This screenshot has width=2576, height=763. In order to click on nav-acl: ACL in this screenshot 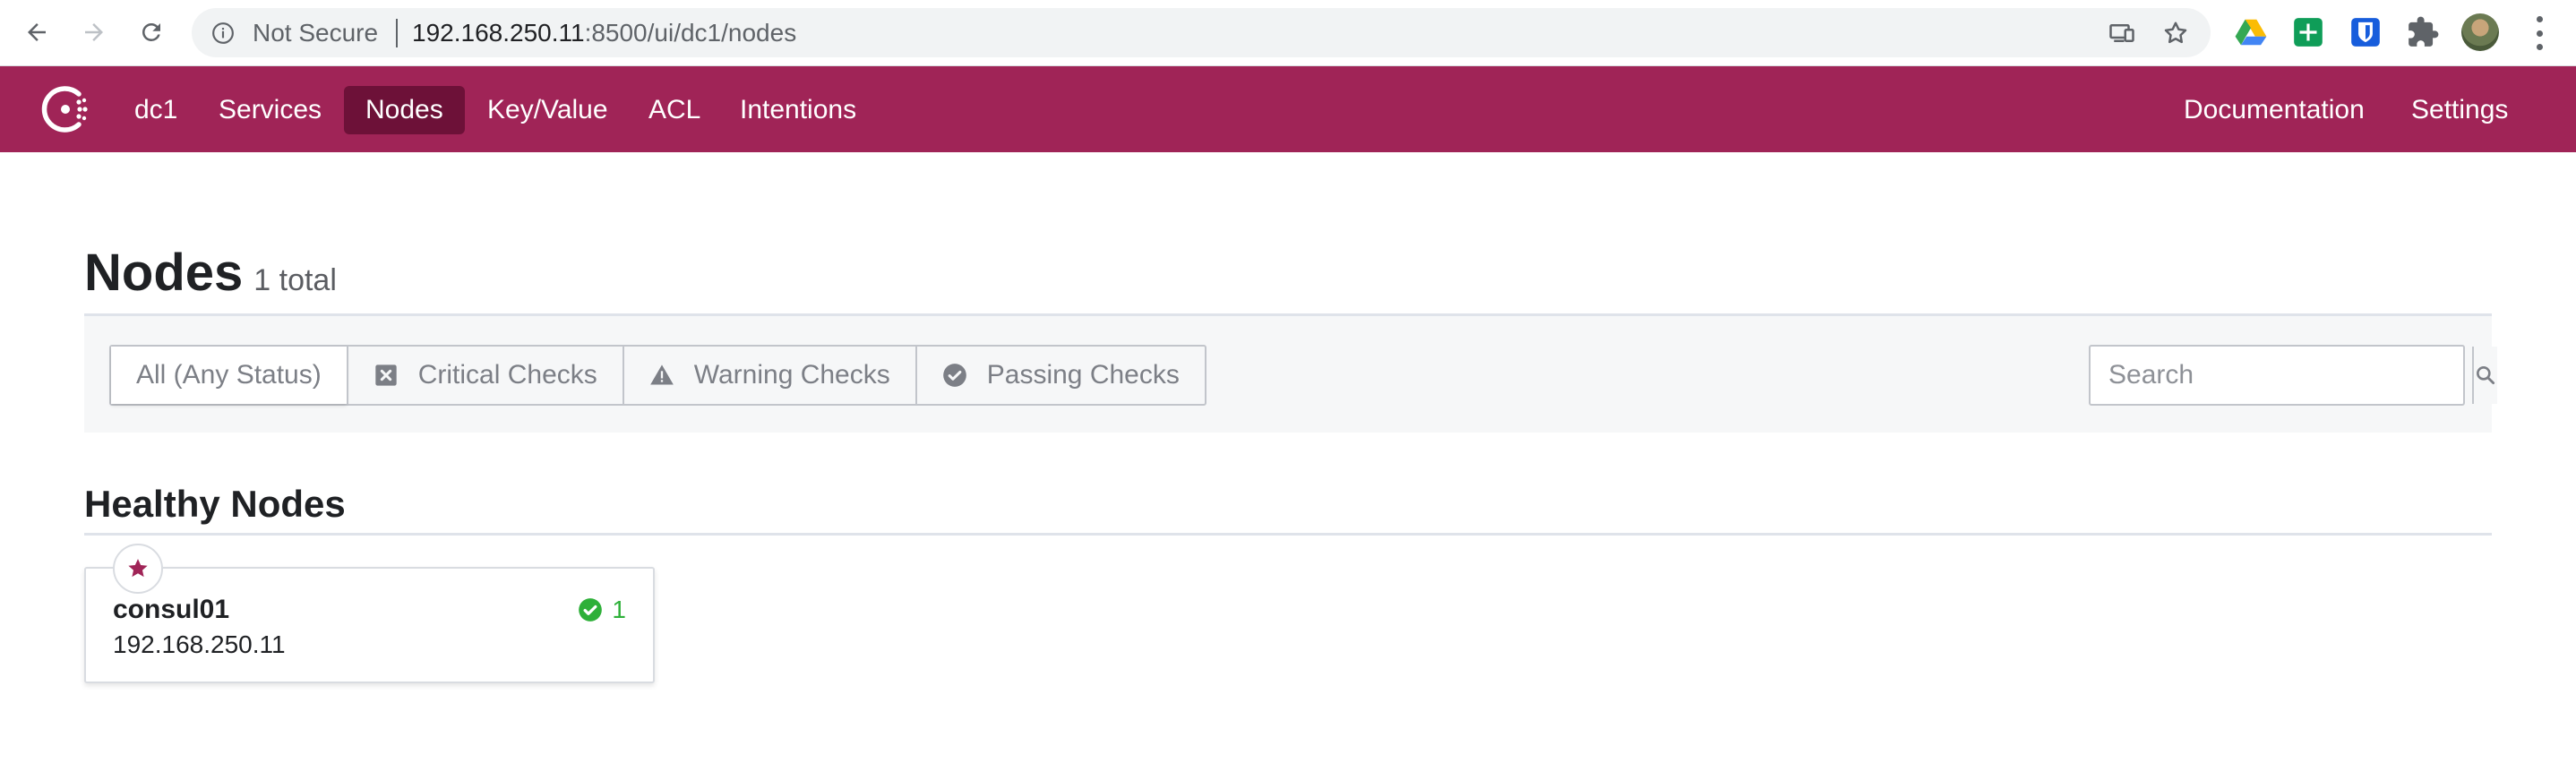, I will do `click(674, 110)`.